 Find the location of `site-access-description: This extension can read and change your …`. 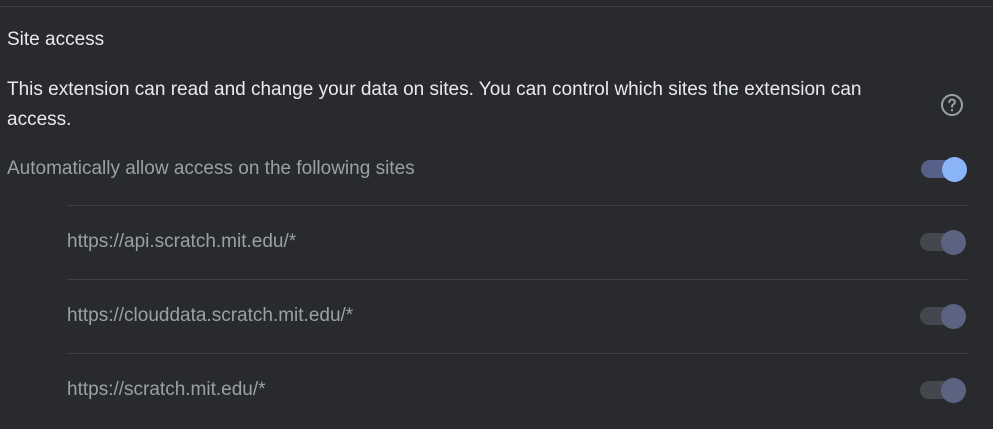

site-access-description: This extension can read and change your … is located at coordinates (434, 104).